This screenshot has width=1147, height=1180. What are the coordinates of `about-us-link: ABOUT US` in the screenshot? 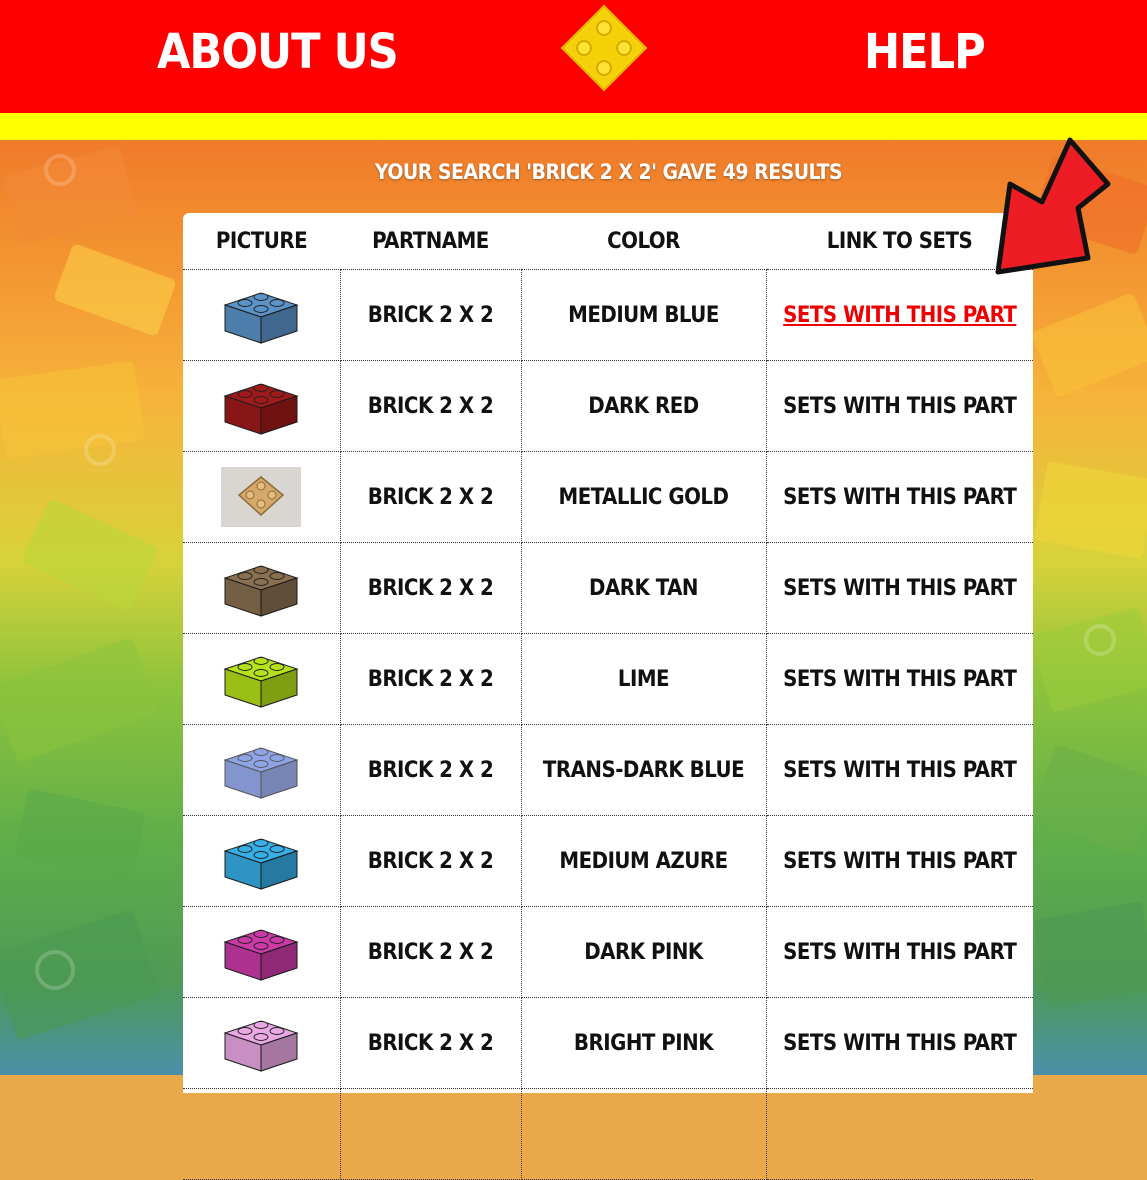 It's located at (278, 52).